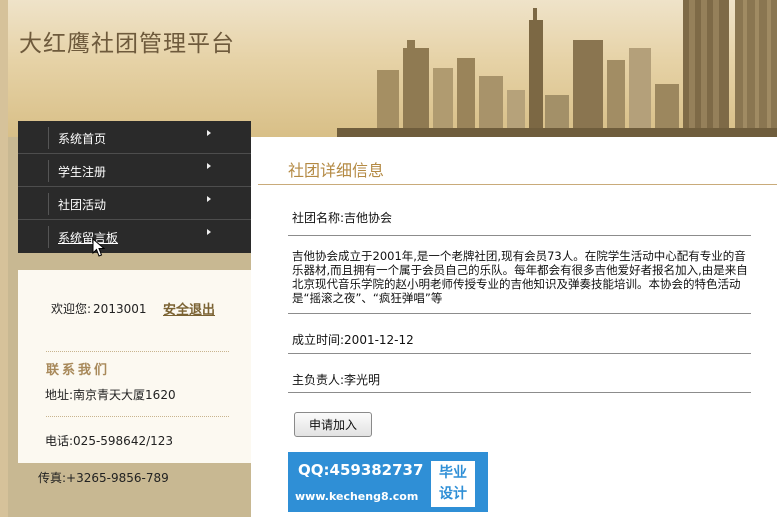 This screenshot has width=777, height=517. I want to click on apply-join-button: 申请加入, so click(333, 424).